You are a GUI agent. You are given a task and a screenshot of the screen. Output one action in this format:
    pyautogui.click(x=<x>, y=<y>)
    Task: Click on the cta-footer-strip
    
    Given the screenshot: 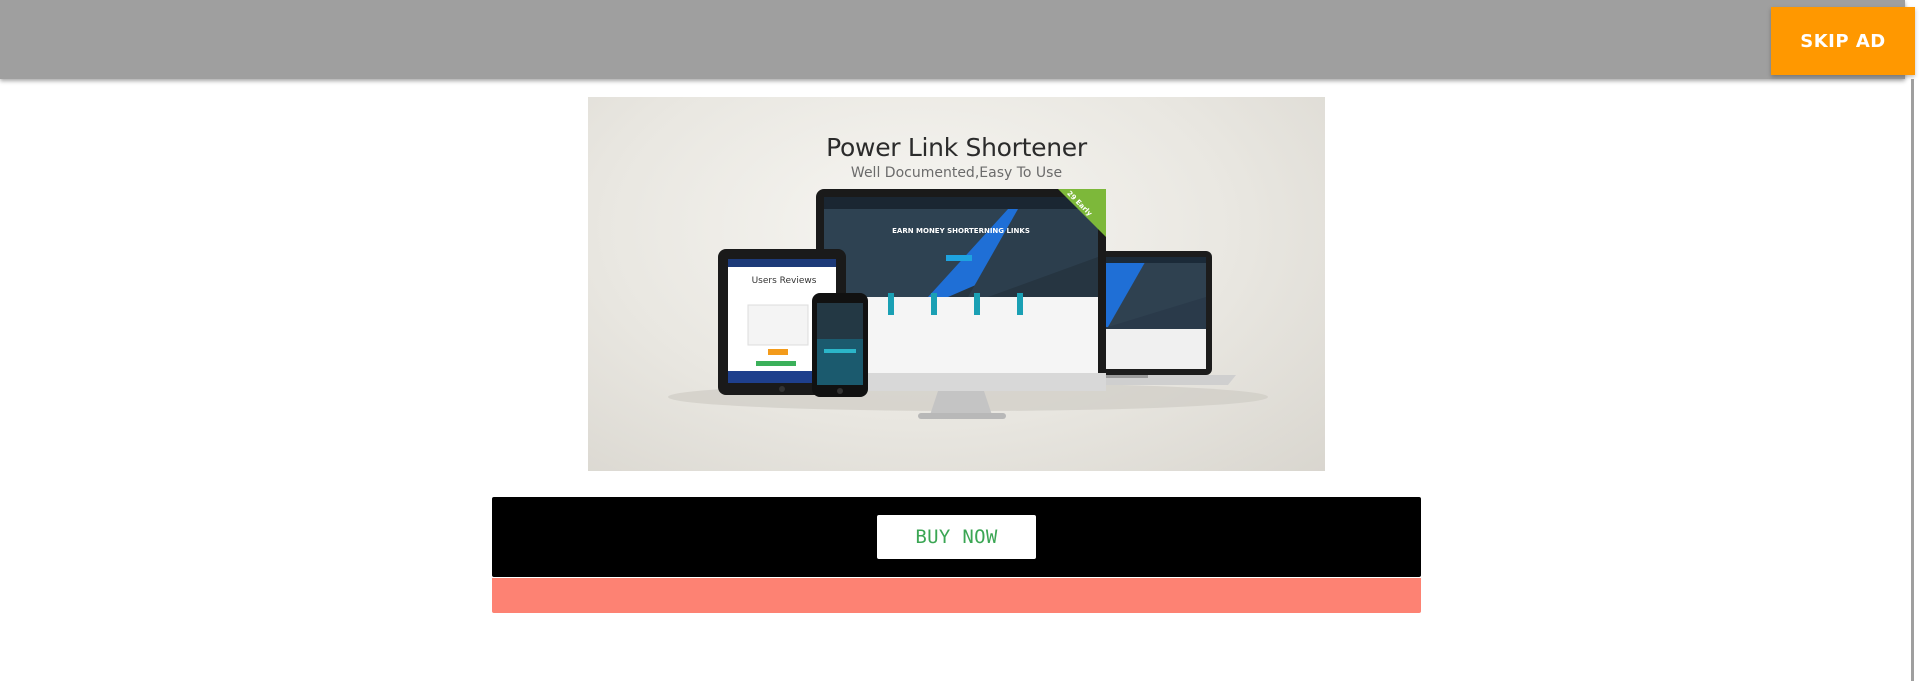 What is the action you would take?
    pyautogui.click(x=956, y=595)
    